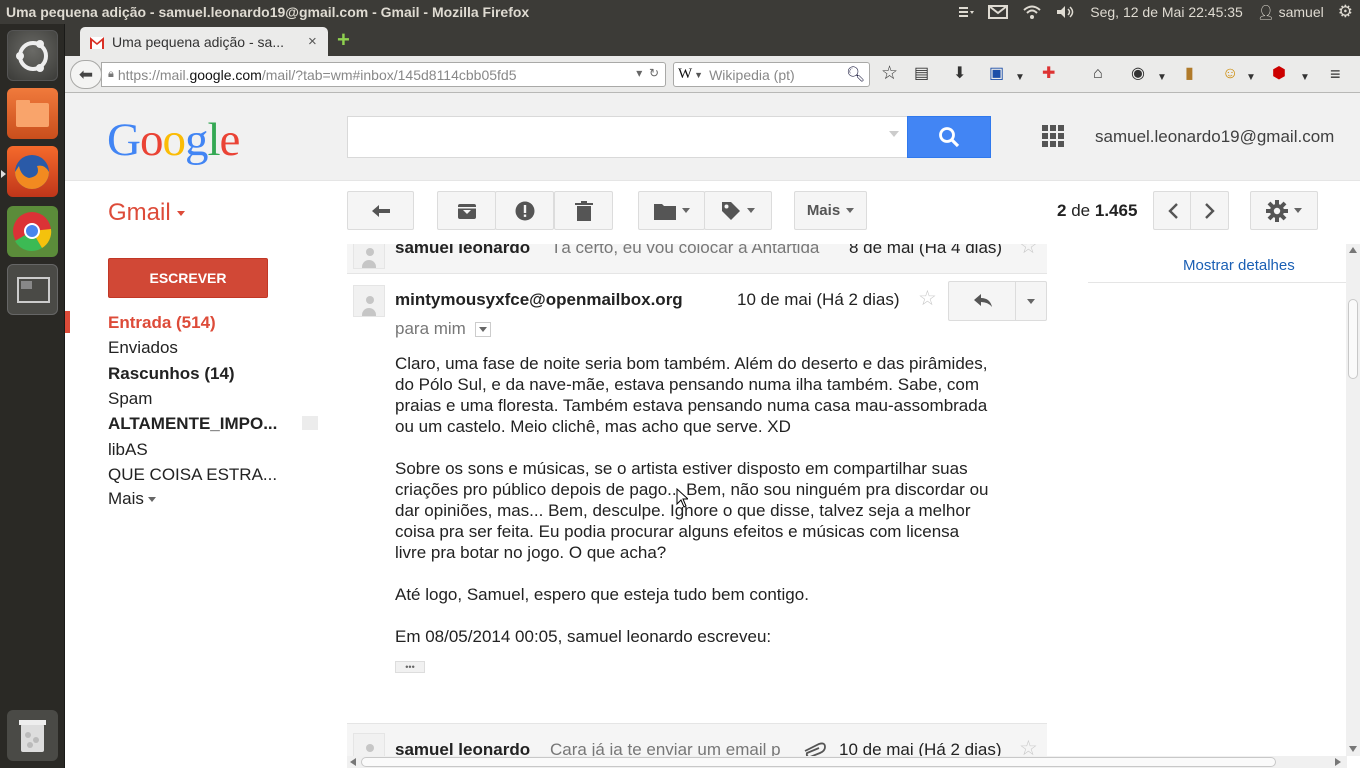 The image size is (1360, 768). What do you see at coordinates (1345, 12) in the screenshot?
I see `session-gear-icon: ⚙︎` at bounding box center [1345, 12].